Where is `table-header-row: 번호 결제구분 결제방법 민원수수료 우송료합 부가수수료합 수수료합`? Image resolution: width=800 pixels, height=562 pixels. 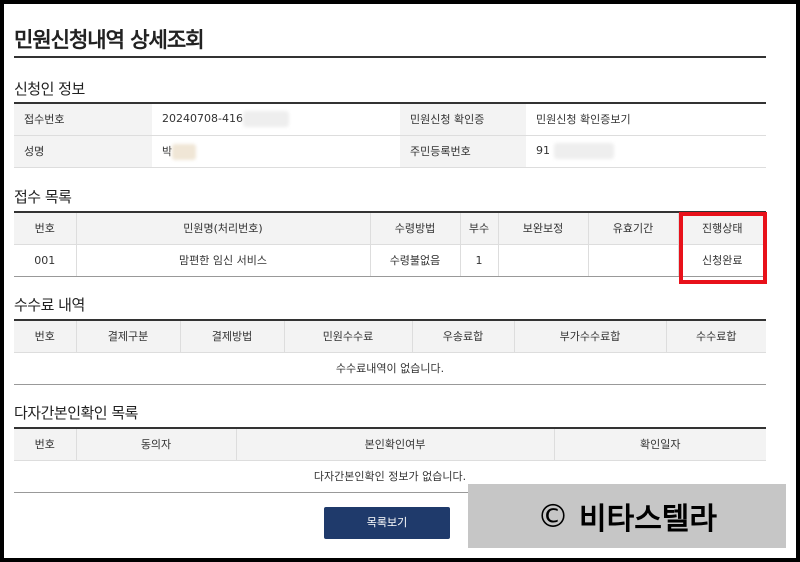 table-header-row: 번호 결제구분 결제방법 민원수수료 우송료합 부가수수료합 수수료합 is located at coordinates (390, 336).